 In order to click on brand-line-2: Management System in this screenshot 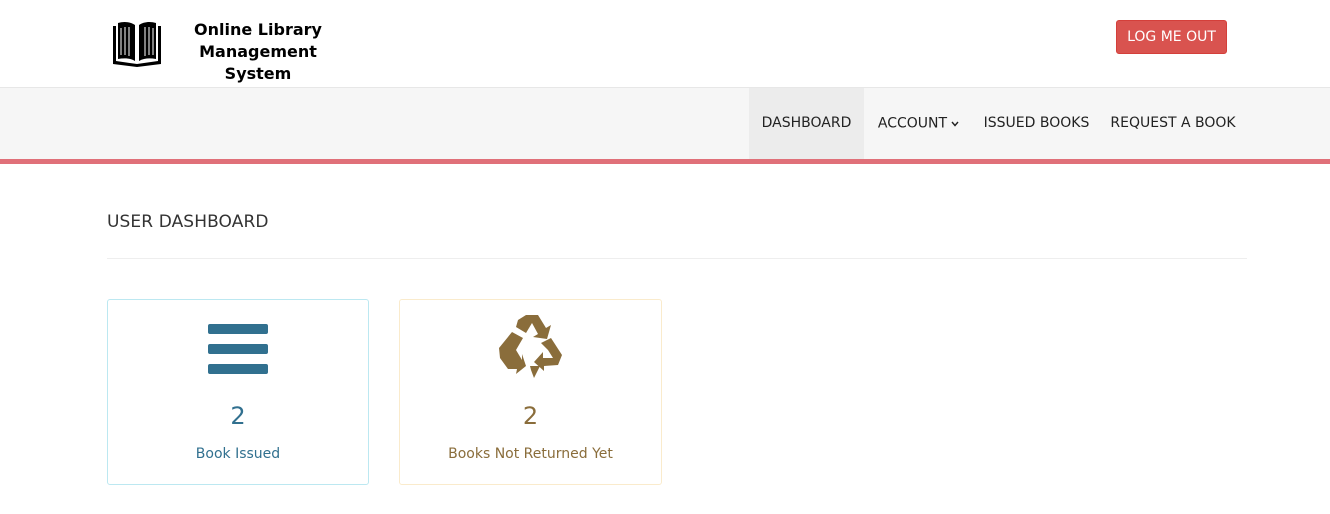, I will do `click(258, 62)`.